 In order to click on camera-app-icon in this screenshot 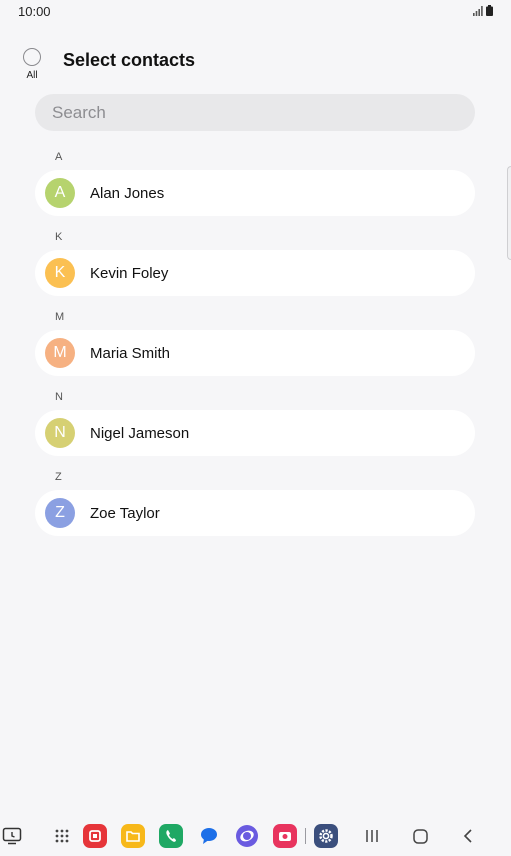, I will do `click(285, 836)`.